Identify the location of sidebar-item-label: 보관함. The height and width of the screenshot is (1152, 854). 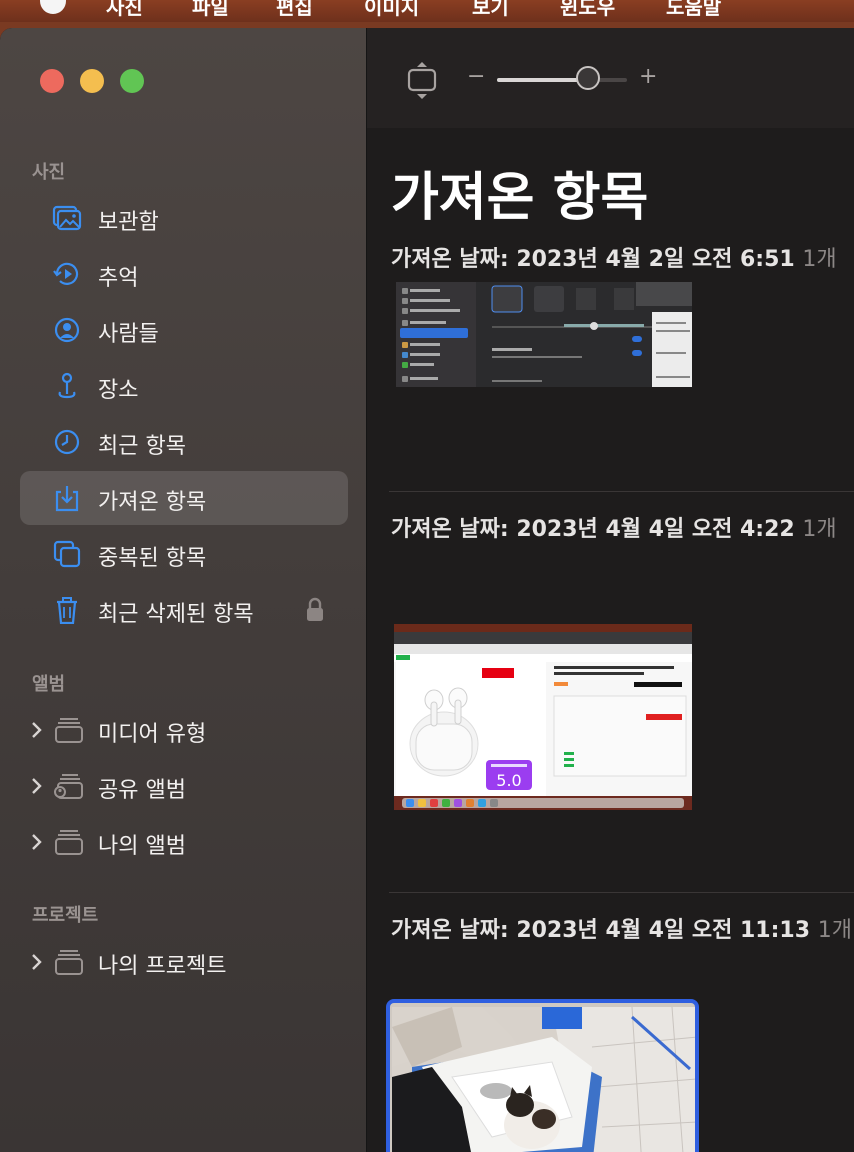
(128, 222).